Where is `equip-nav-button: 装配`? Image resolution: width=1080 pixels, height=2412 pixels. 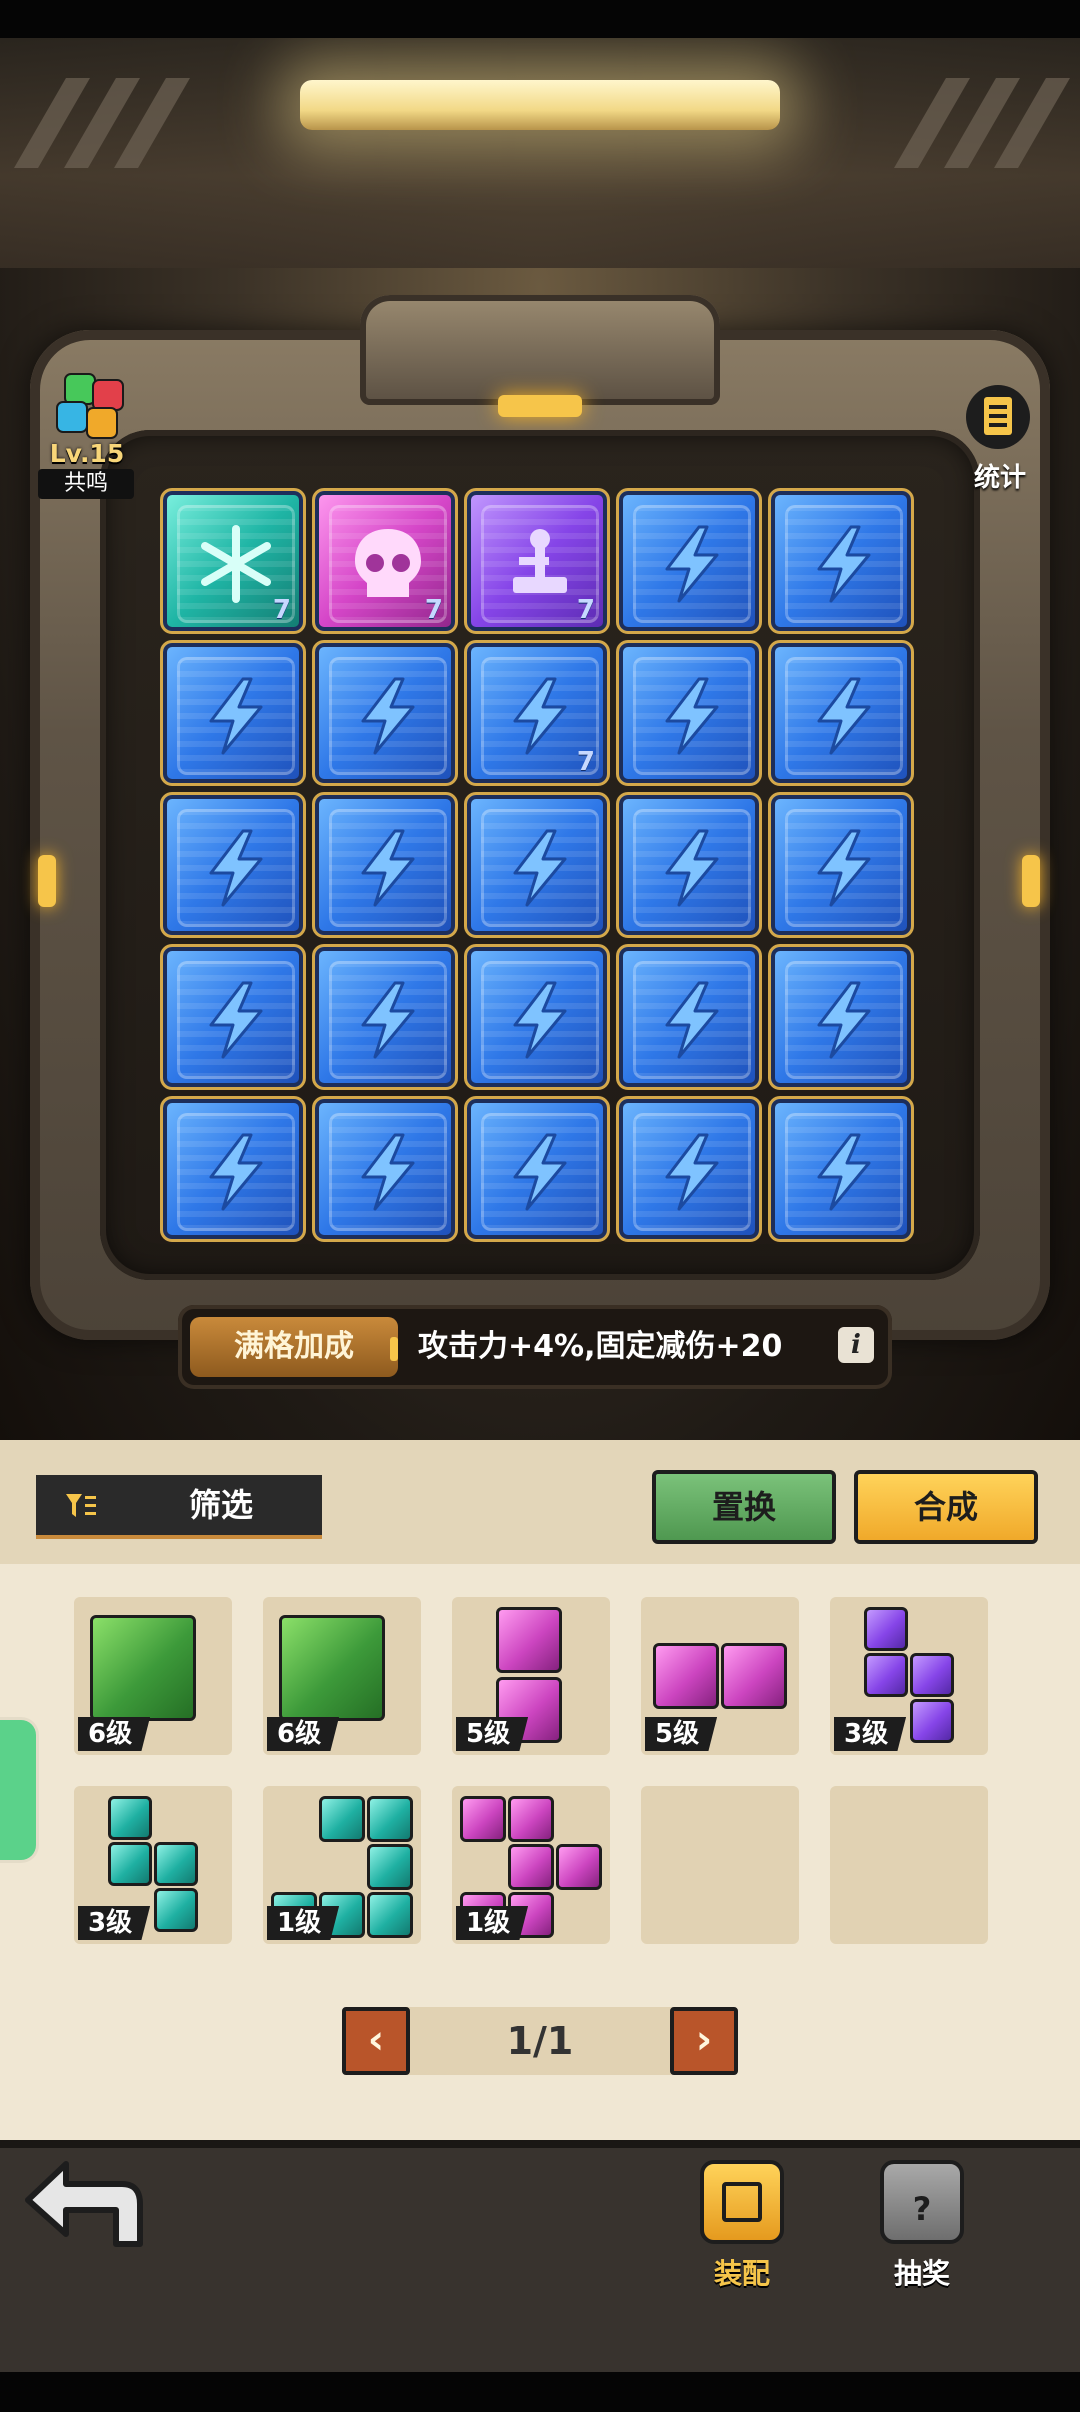 equip-nav-button: 装配 is located at coordinates (740, 2230).